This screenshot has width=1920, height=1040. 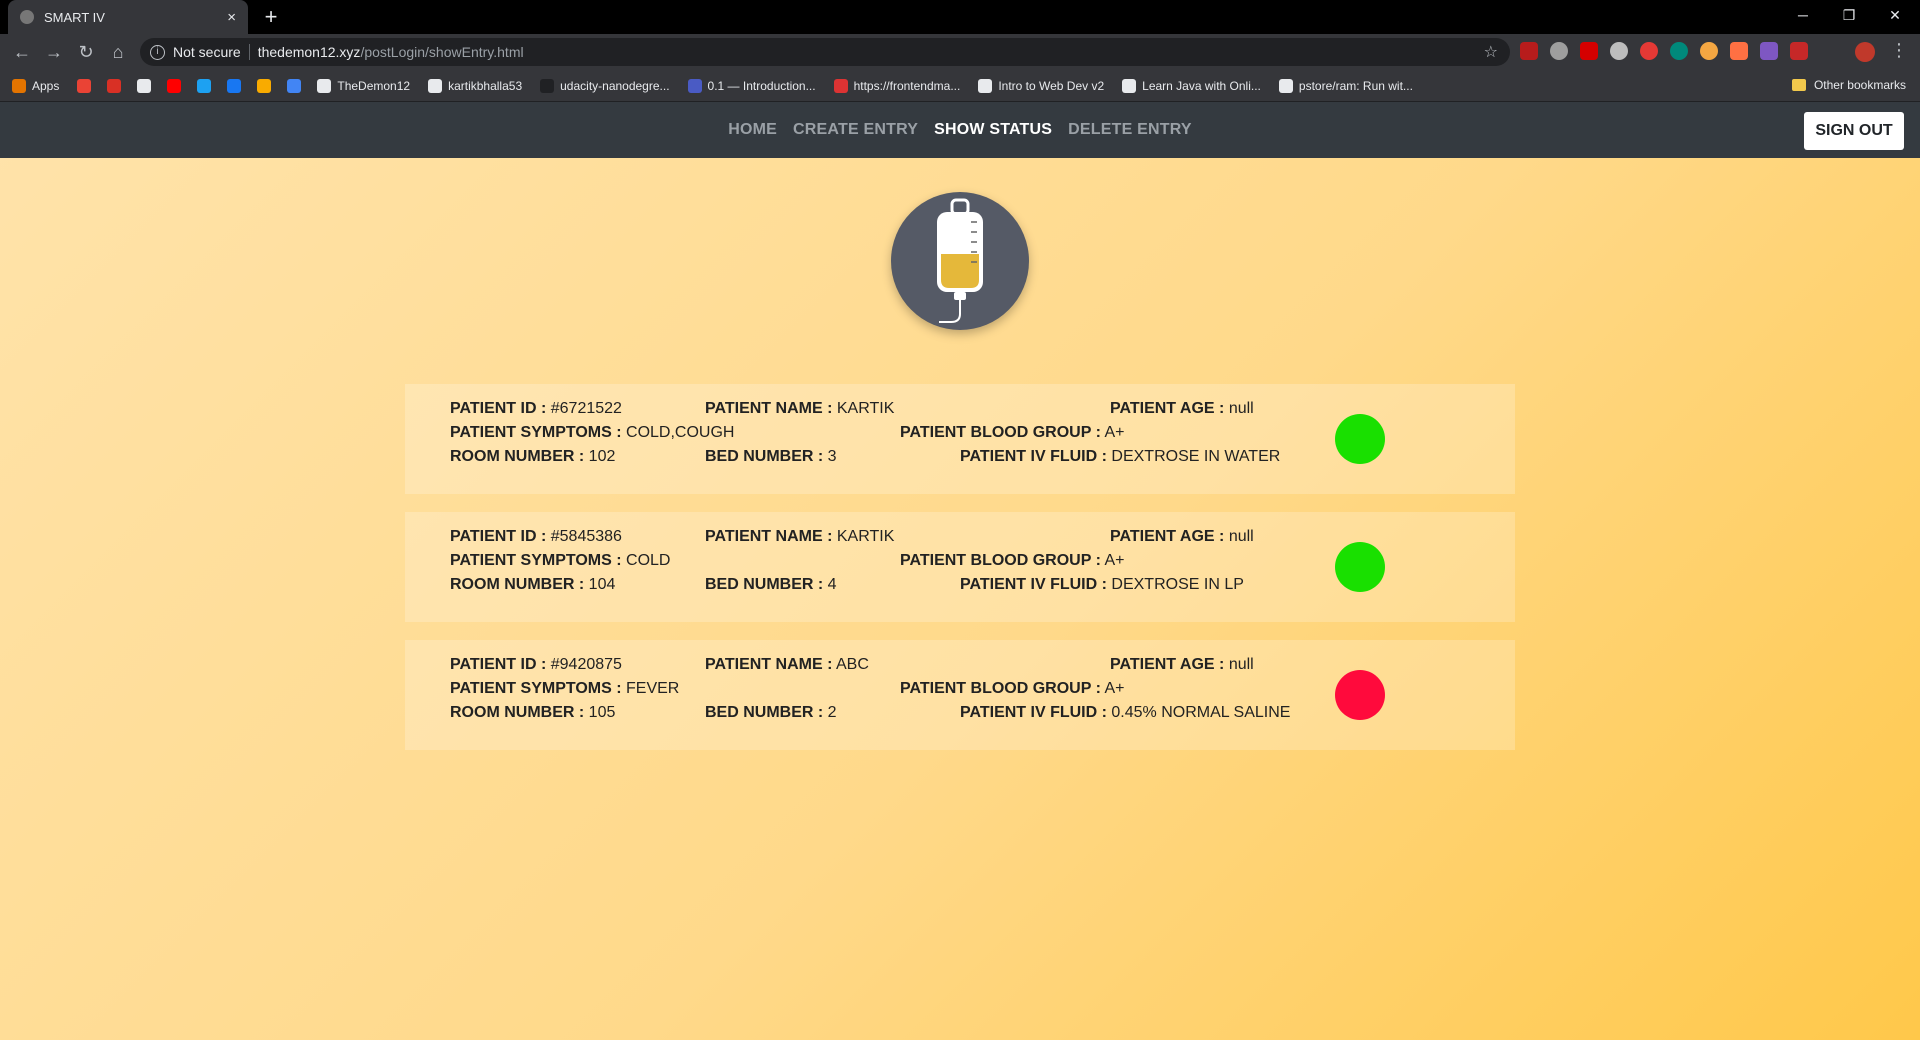 I want to click on patient-room-field: ROOM NUMBER : 104, so click(x=532, y=585).